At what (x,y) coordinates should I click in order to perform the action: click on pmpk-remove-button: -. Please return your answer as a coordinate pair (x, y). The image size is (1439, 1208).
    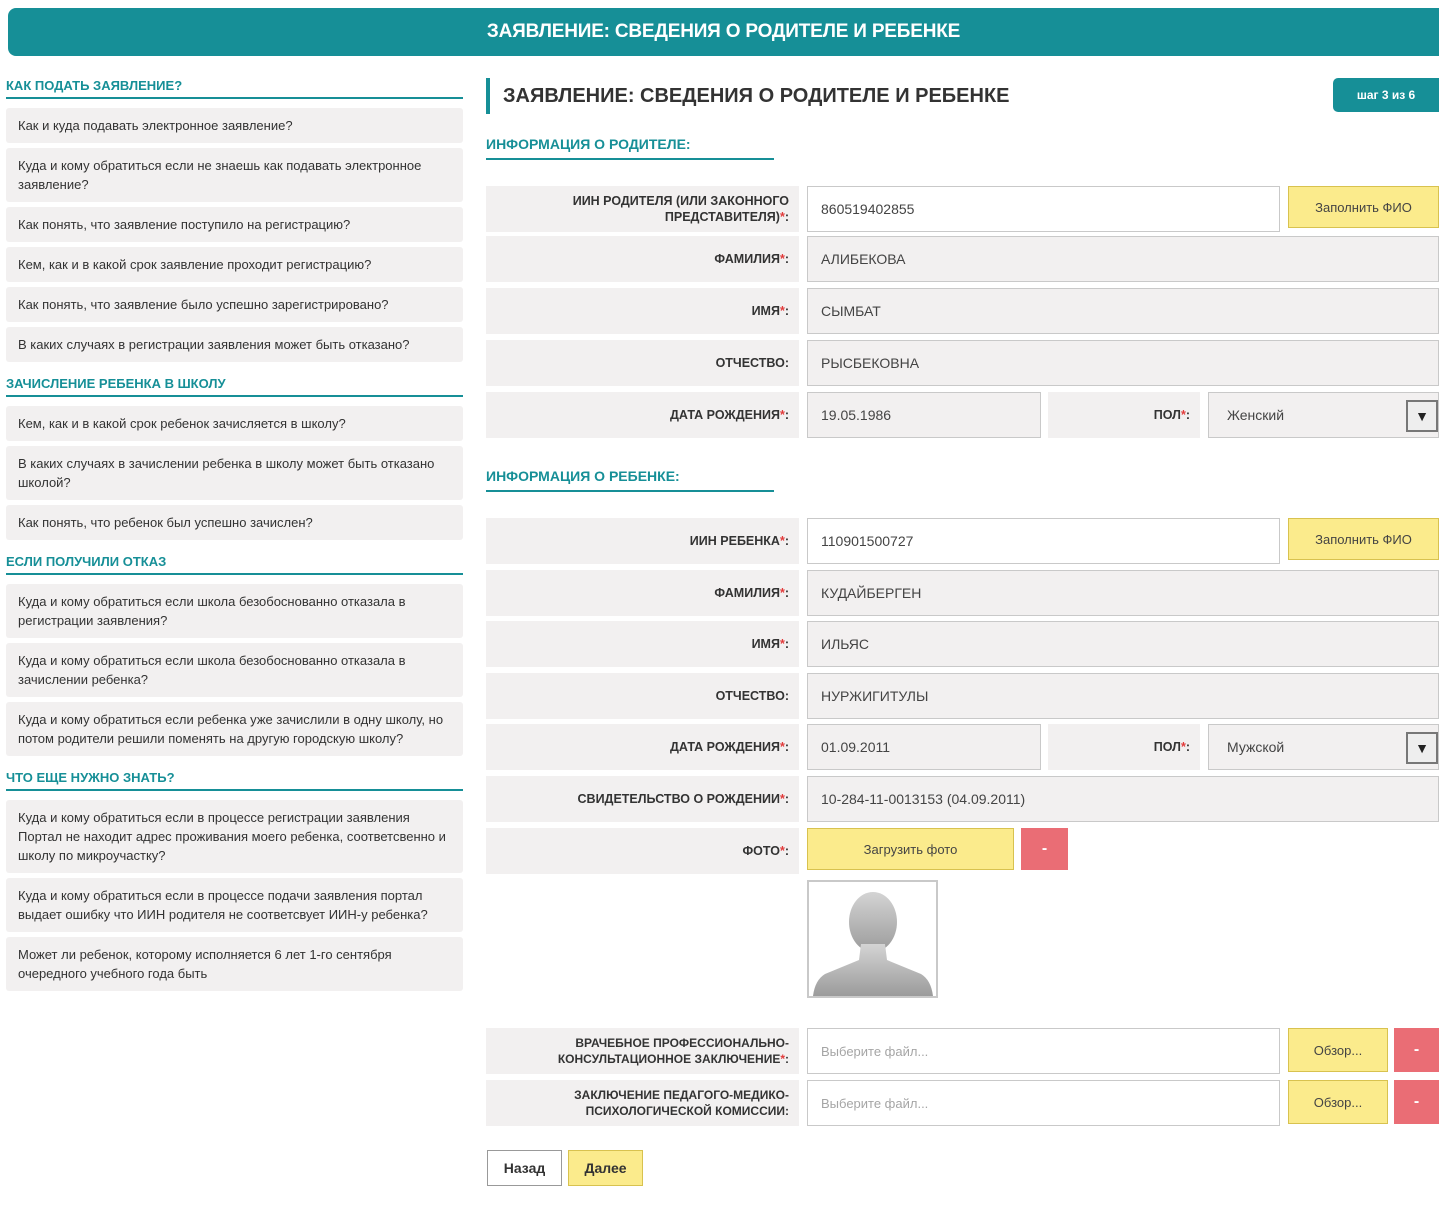
    Looking at the image, I should click on (1416, 1102).